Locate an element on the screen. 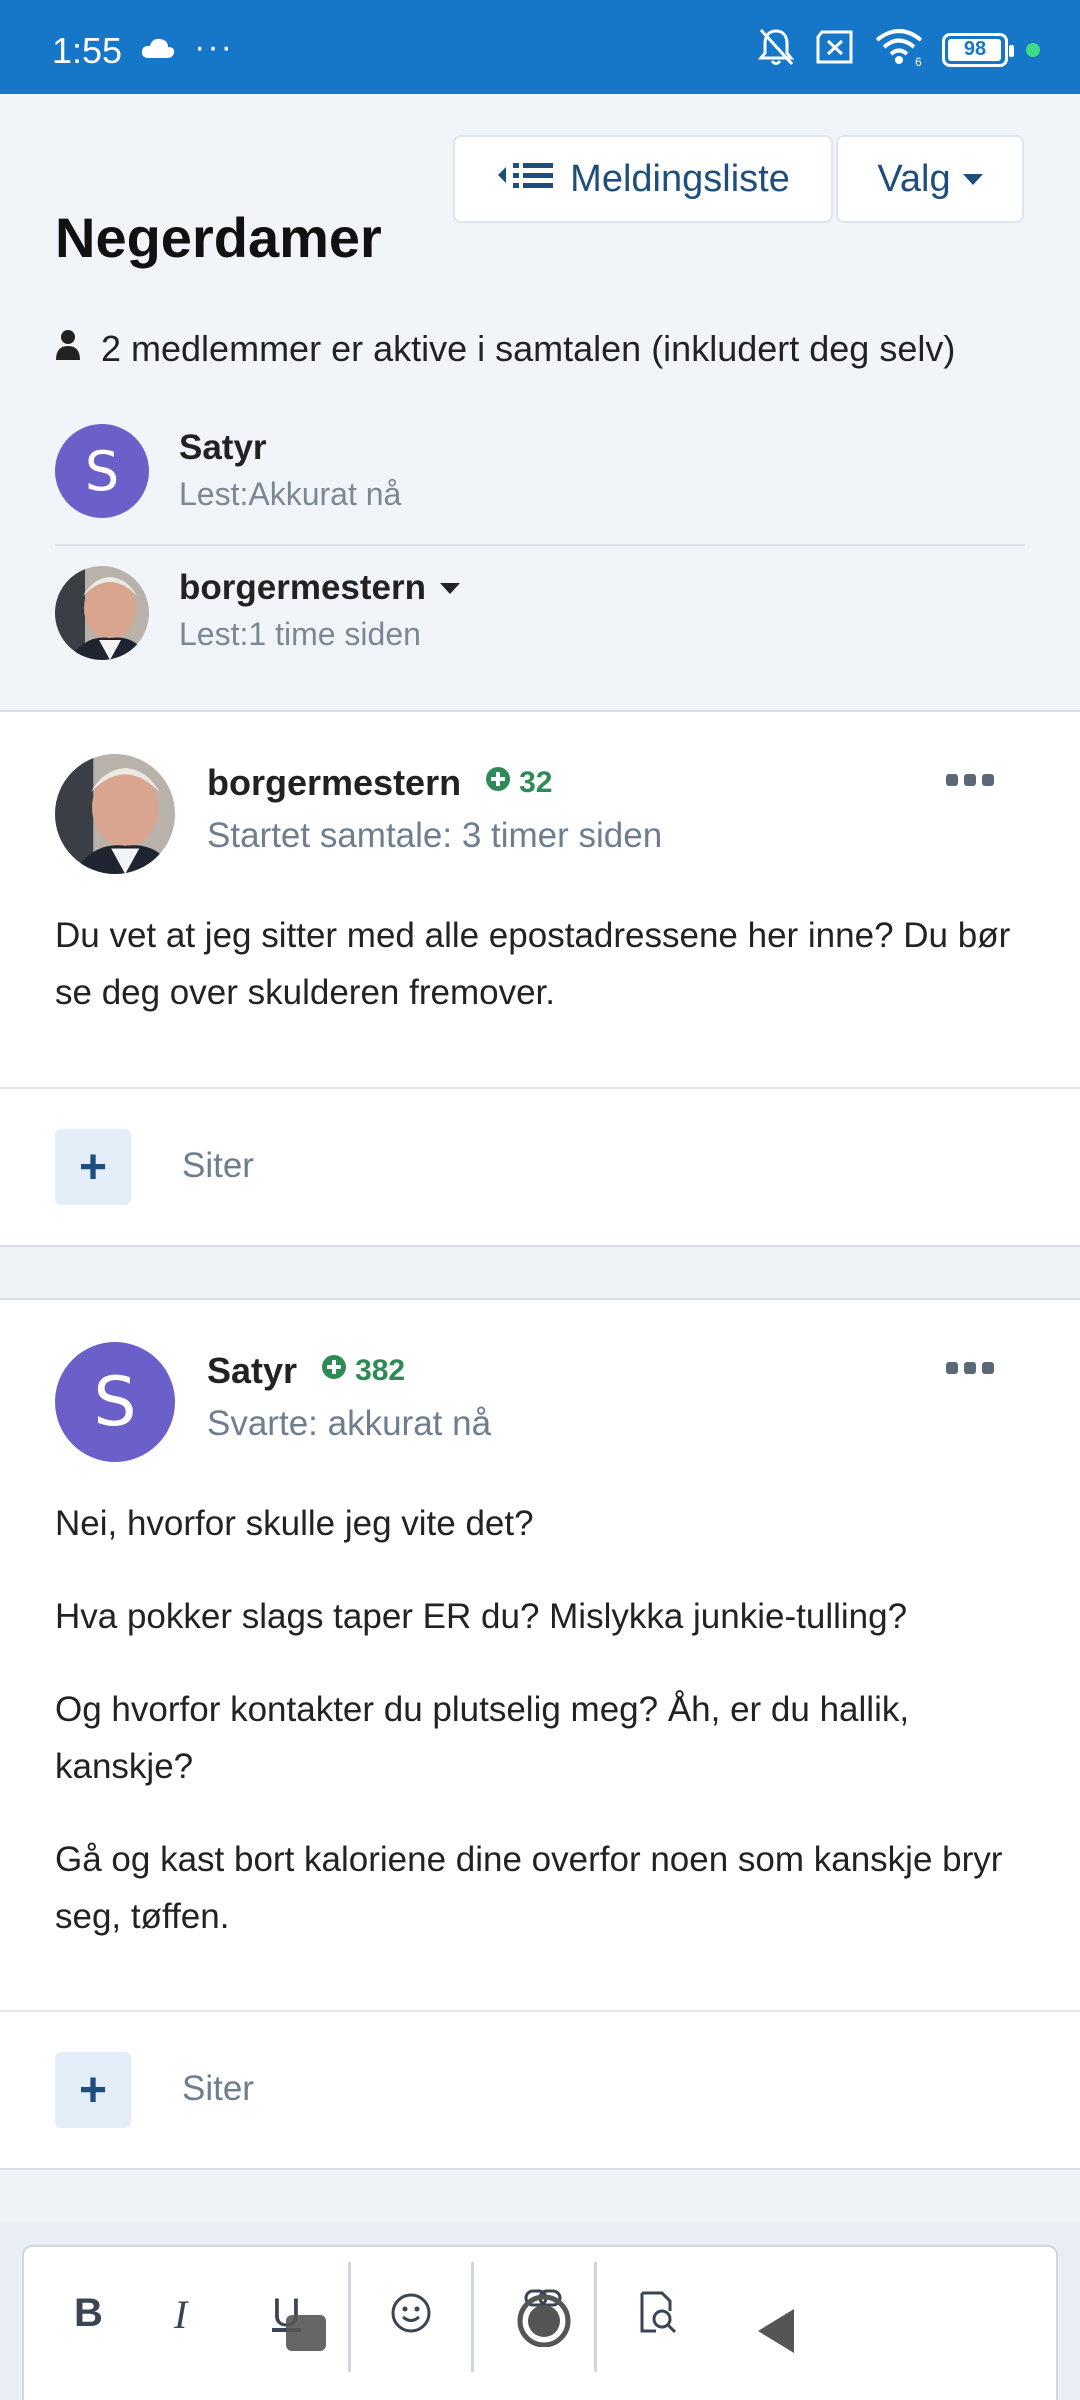 This screenshot has height=2400, width=1080. reputation-badge: 382 is located at coordinates (363, 1371).